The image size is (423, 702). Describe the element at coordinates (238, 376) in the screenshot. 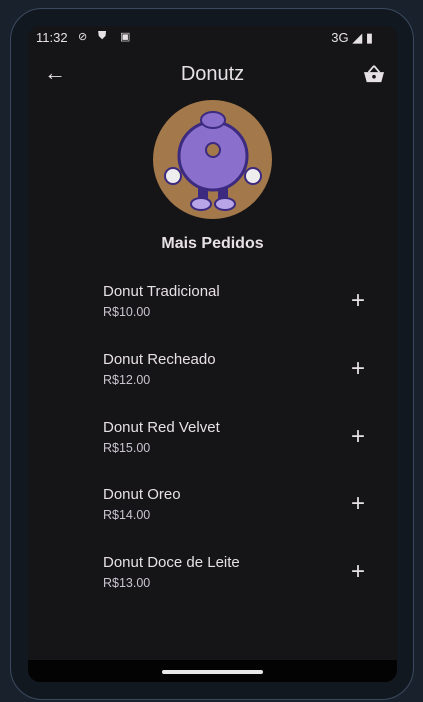

I see `list-item: Donut Recheado R$12.00 +` at that location.